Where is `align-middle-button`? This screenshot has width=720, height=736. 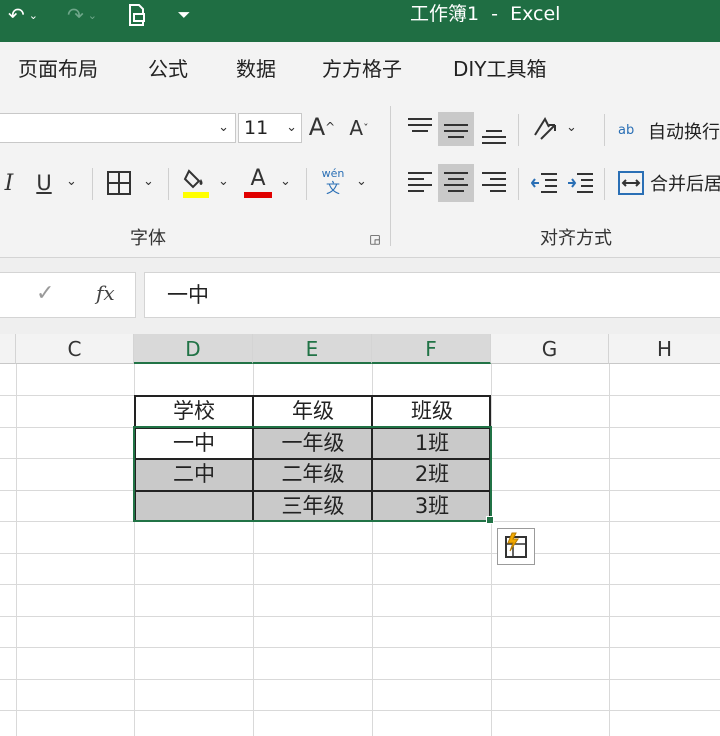
align-middle-button is located at coordinates (456, 129).